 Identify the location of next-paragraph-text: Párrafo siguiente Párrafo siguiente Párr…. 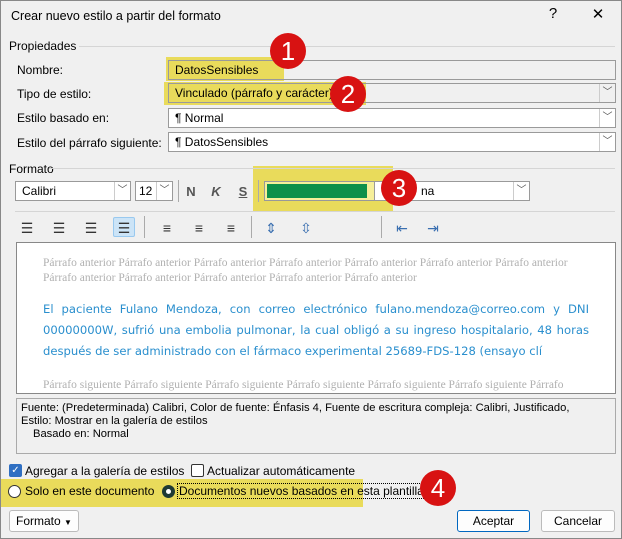
(303, 385).